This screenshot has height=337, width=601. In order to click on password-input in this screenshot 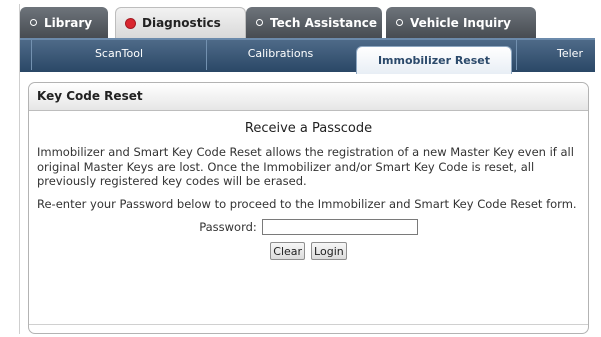, I will do `click(339, 227)`.